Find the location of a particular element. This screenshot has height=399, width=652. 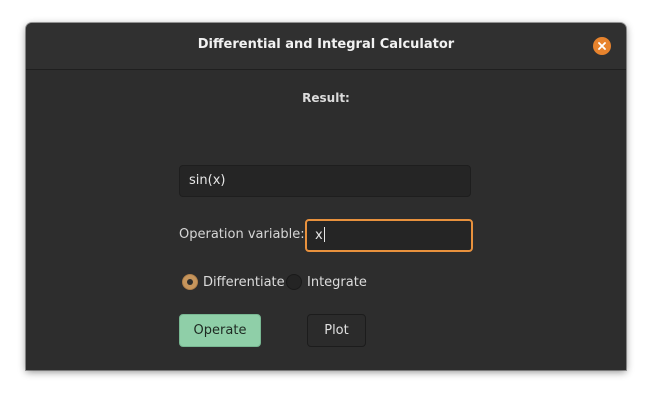

window-title: Differential and Integral Calculator is located at coordinates (326, 44).